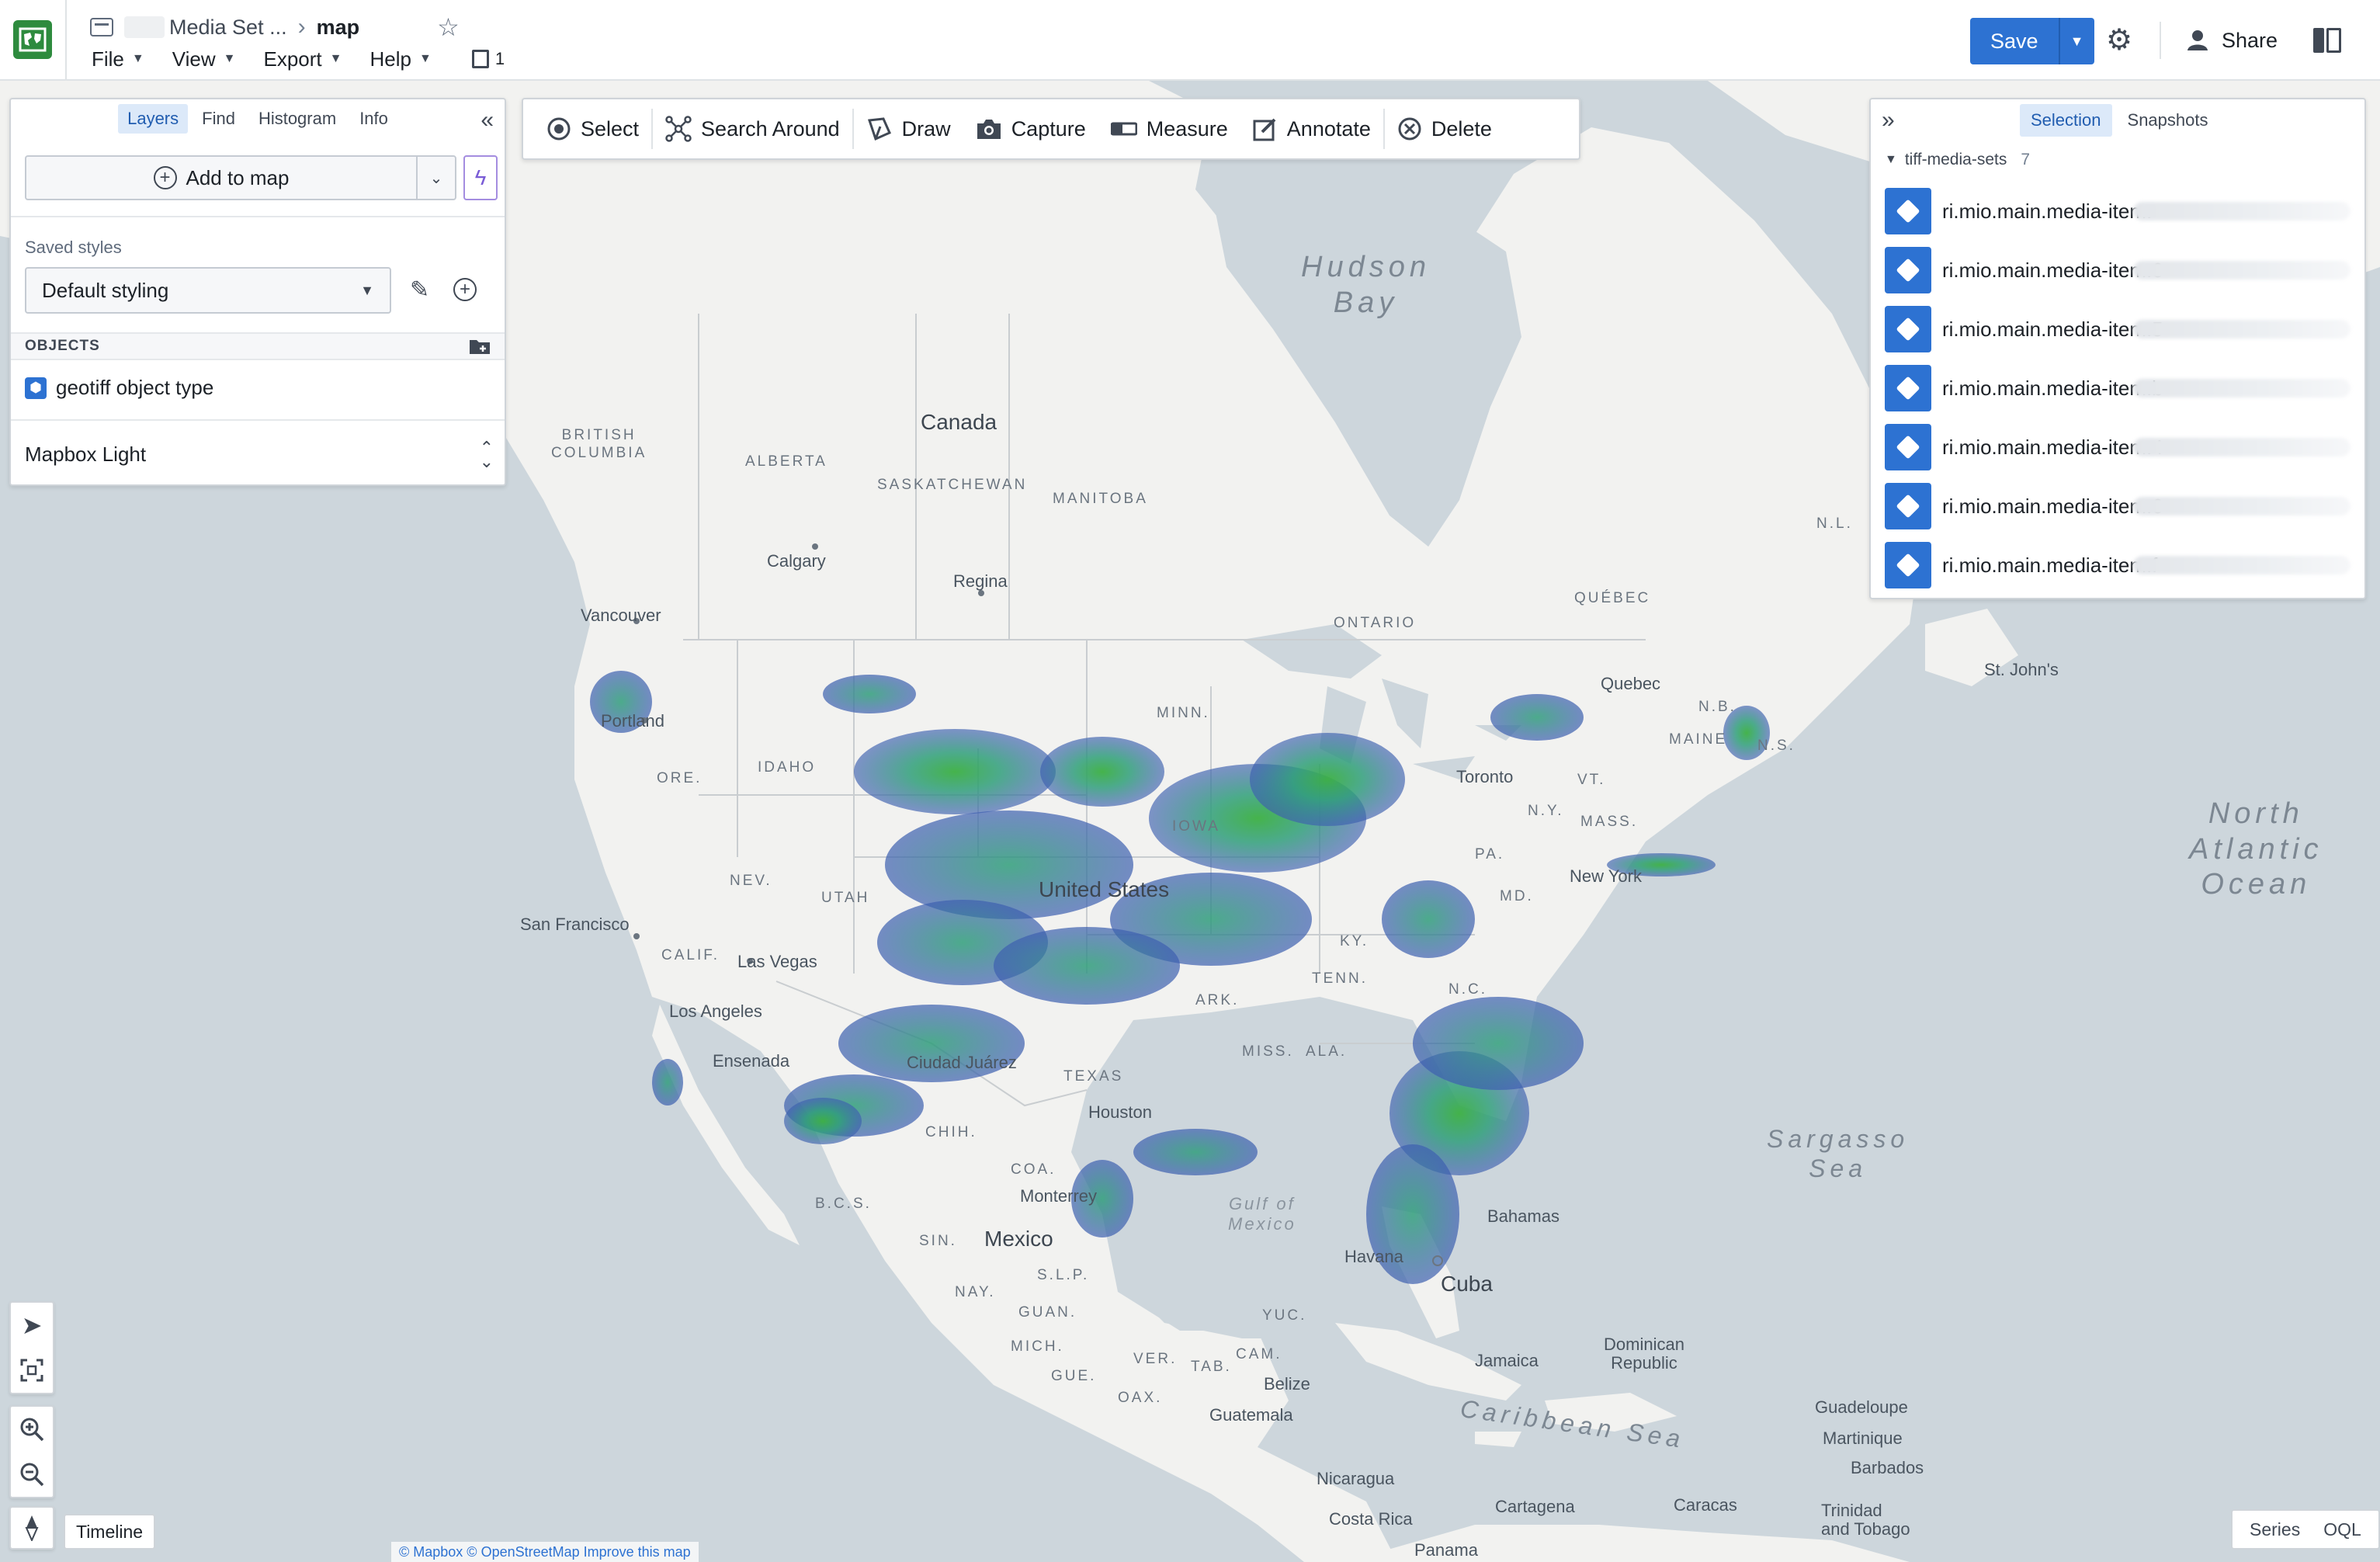 This screenshot has height=1562, width=2380. I want to click on selection-group-header: ▼ tiff-media-sets 7, so click(1957, 160).